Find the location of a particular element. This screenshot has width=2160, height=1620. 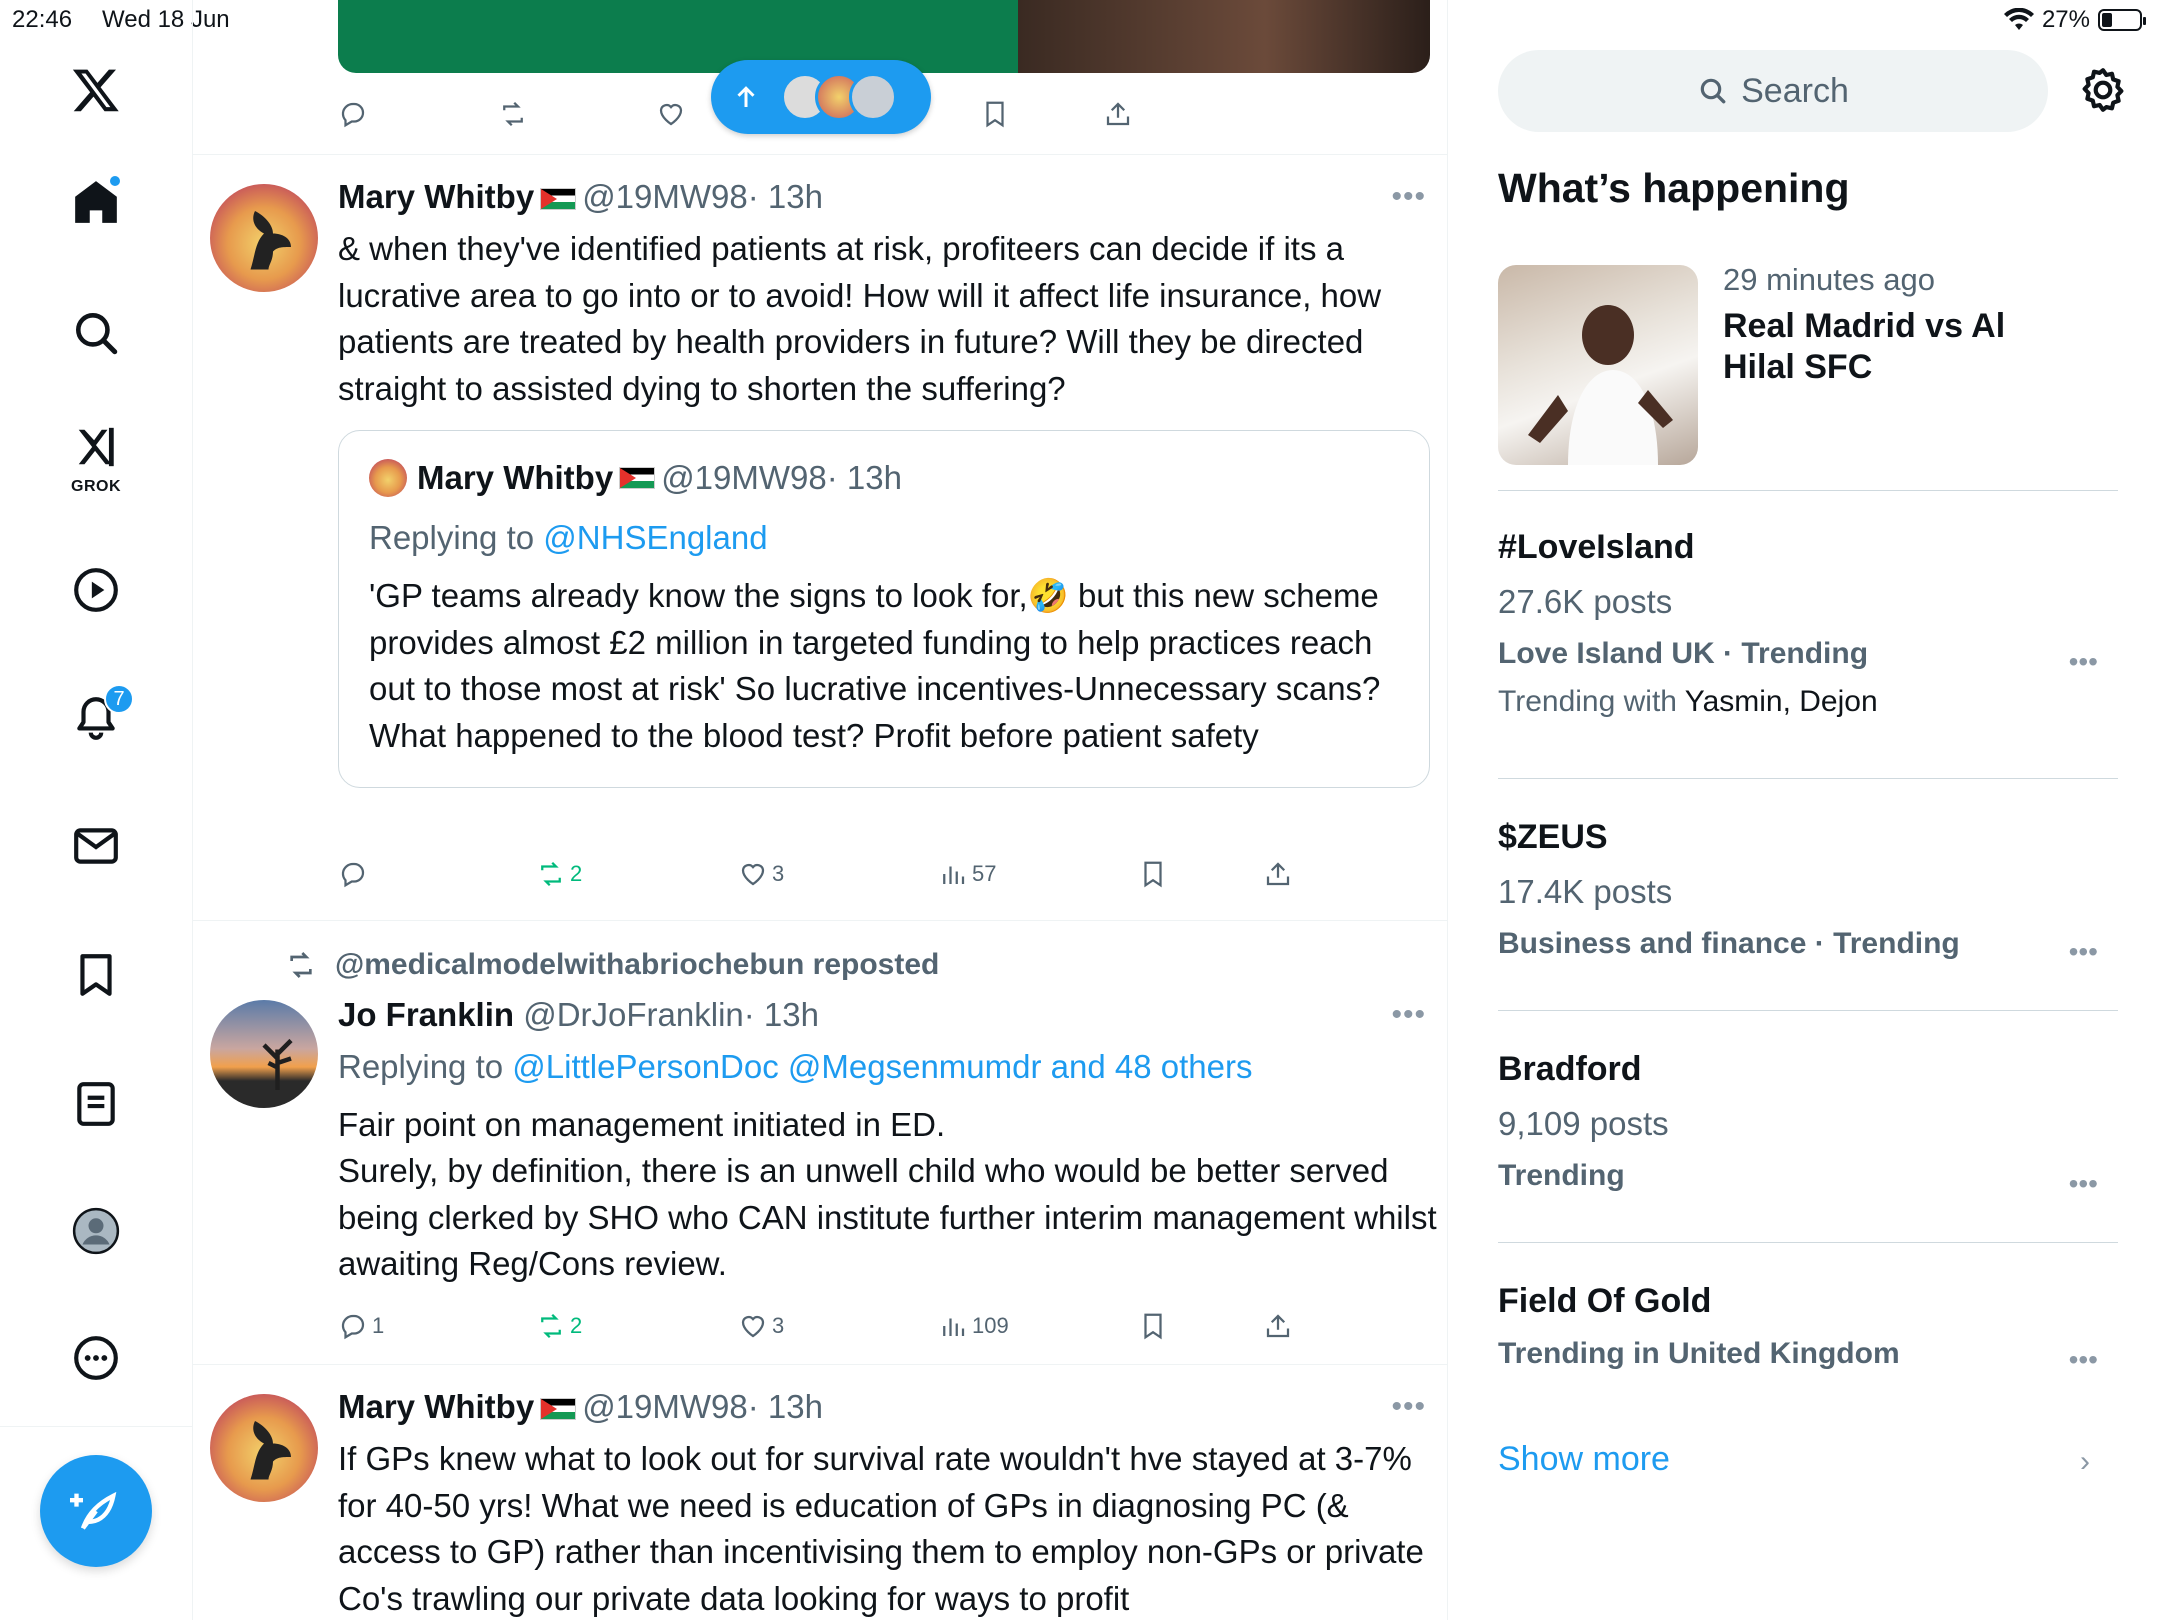

rolling-laughing-emoji: 🤣 is located at coordinates (1048, 595).